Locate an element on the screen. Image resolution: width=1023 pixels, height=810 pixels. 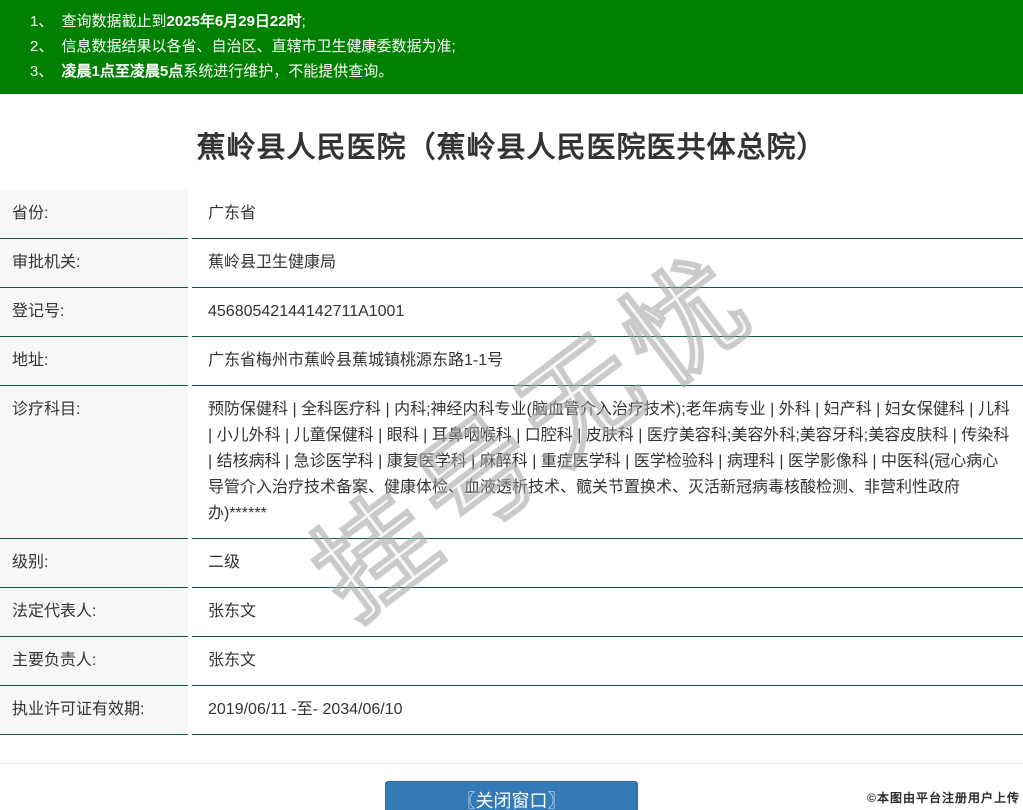
field-label: 诊疗科目: is located at coordinates (94, 462).